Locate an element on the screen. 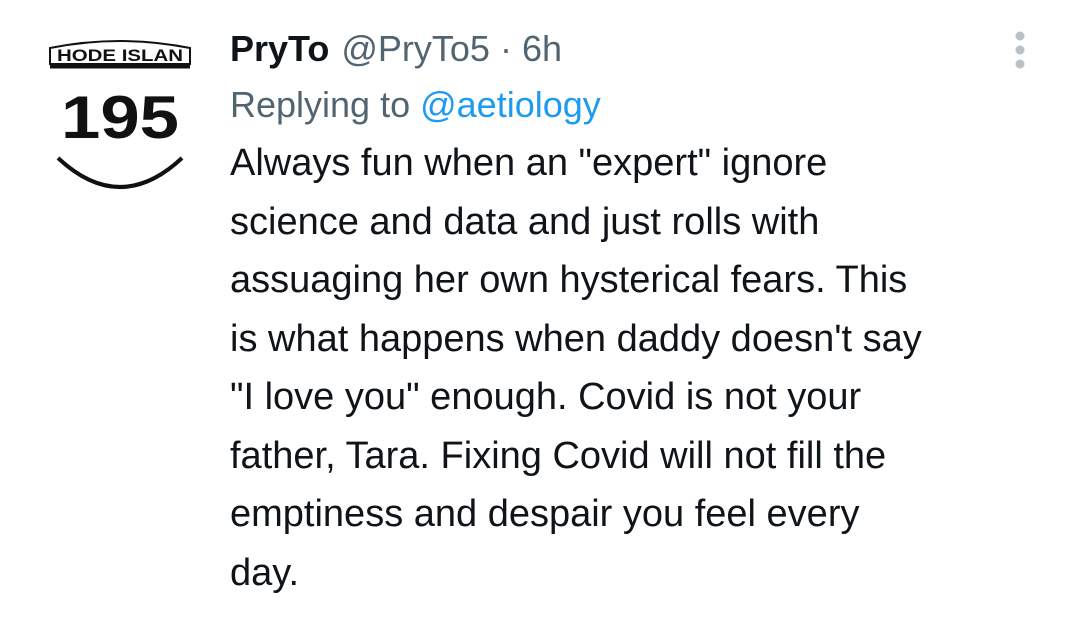 This screenshot has width=1080, height=641. avatar-route-number: 195 is located at coordinates (120, 117).